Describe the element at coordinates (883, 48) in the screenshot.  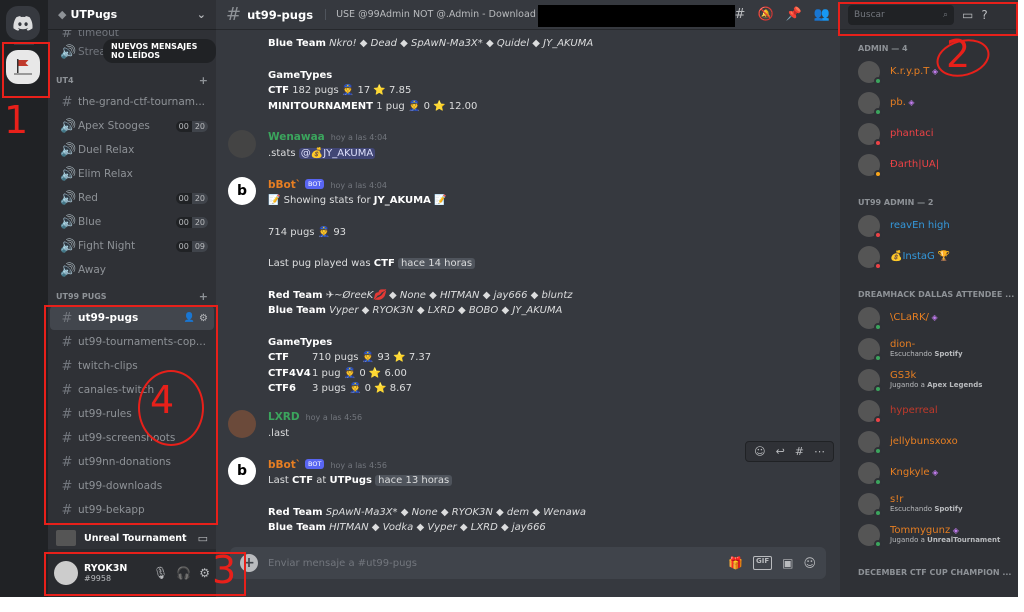
I see `member-group-header: ADMIN — 4` at that location.